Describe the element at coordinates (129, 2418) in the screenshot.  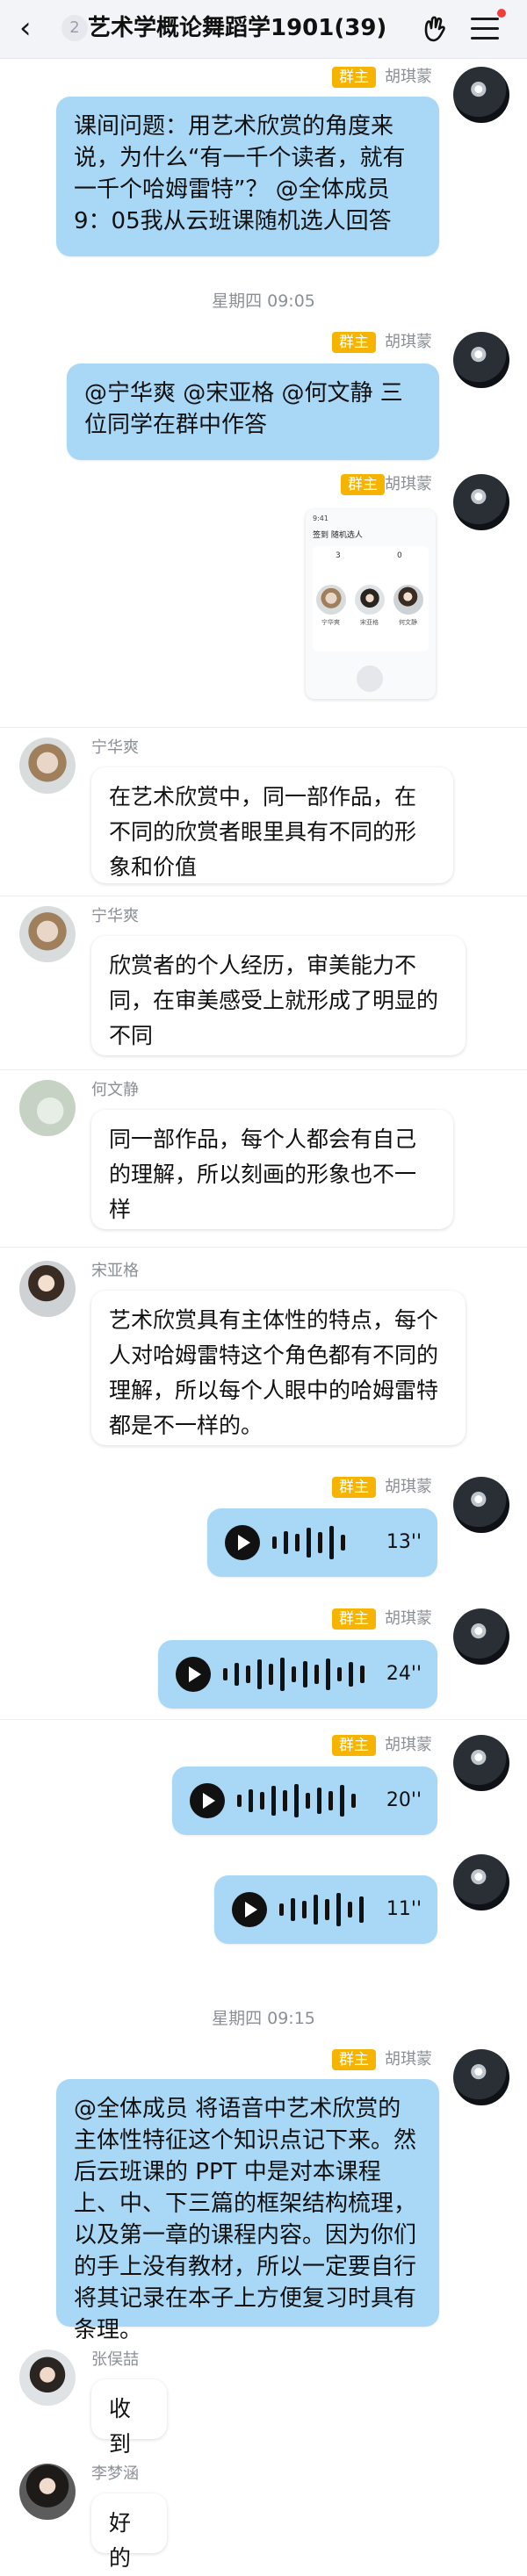
I see `message-bubble: 收到` at that location.